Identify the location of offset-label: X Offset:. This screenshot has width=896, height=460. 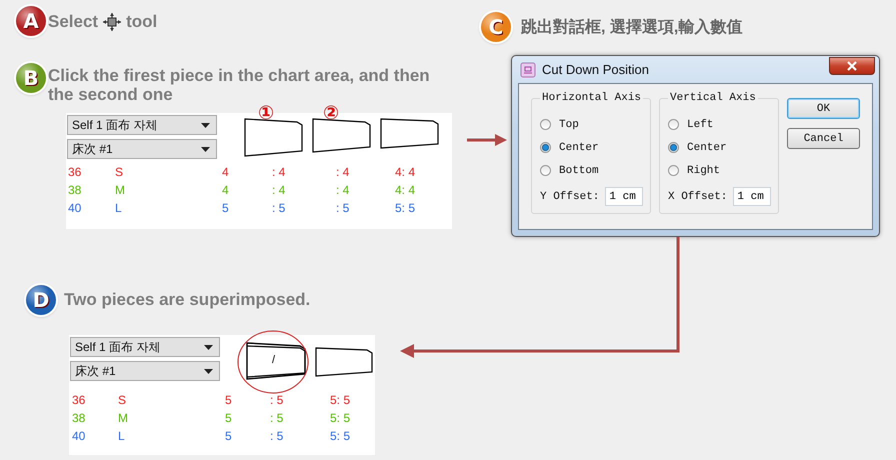
(698, 196).